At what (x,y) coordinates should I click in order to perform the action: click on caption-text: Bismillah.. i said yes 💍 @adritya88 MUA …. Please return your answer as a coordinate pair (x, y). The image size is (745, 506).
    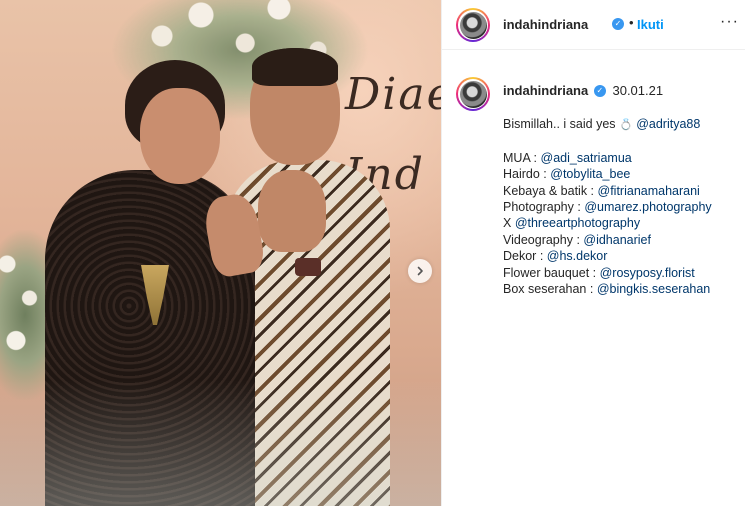
    Looking at the image, I should click on (623, 206).